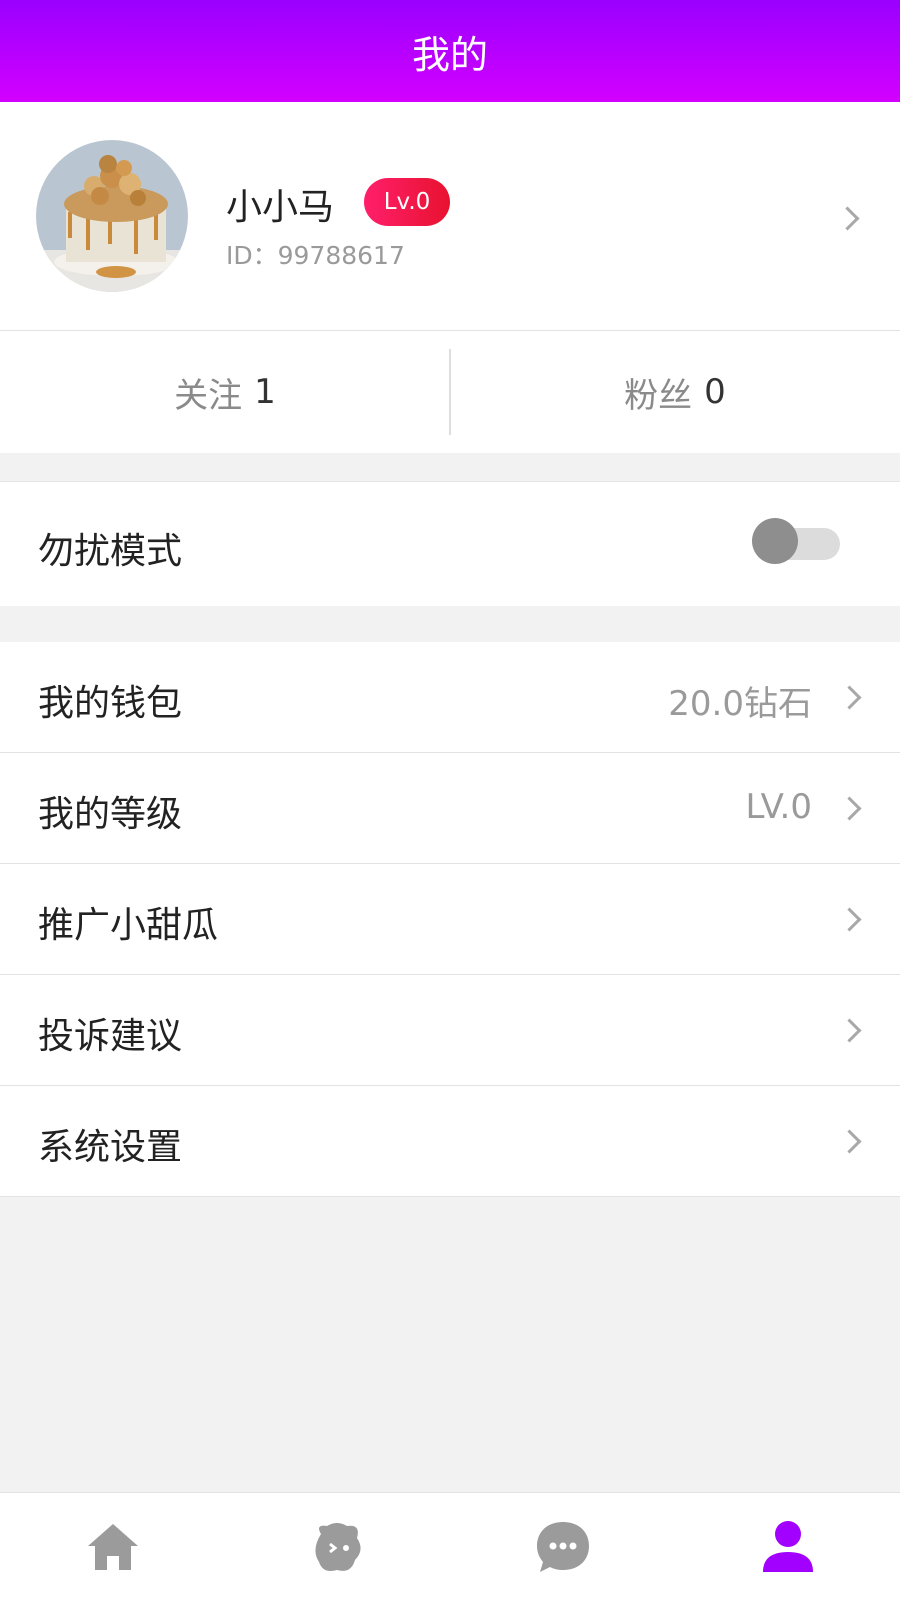 This screenshot has height=1601, width=900. I want to click on menu-item-level: 我的等级 LV.0, so click(450, 808).